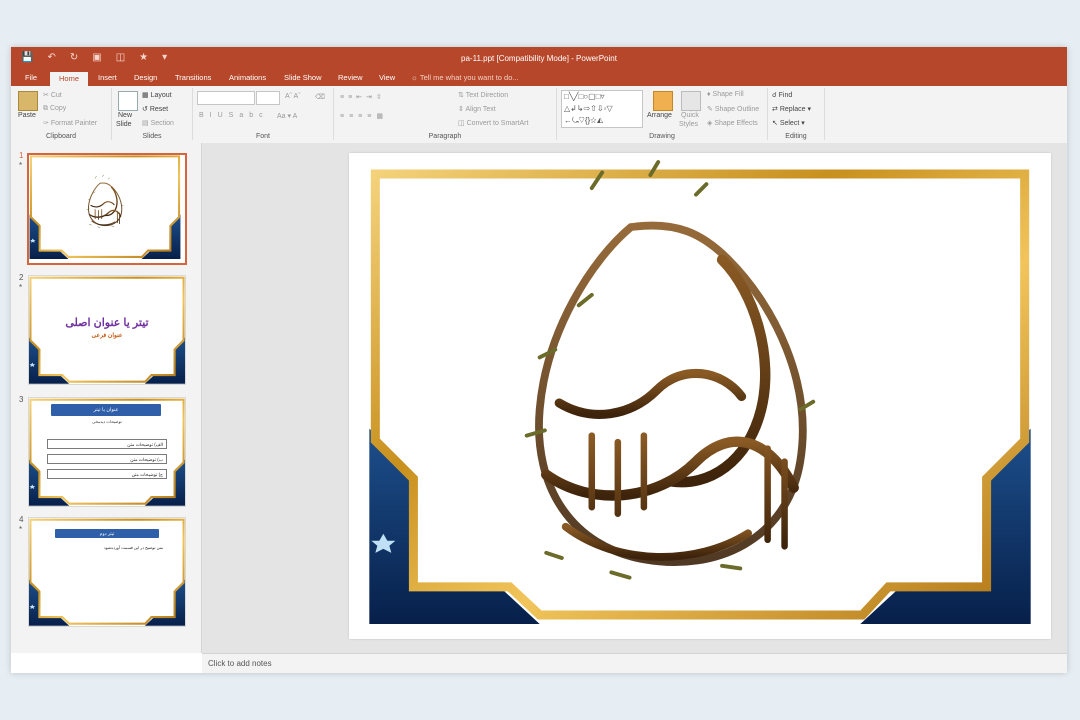 The height and width of the screenshot is (720, 1080). I want to click on shapes-gallery: □╲╱□○▢□▿ △↲↳⇨⇧⇩◦▽ ←⤿♡{}☆◭, so click(602, 109).